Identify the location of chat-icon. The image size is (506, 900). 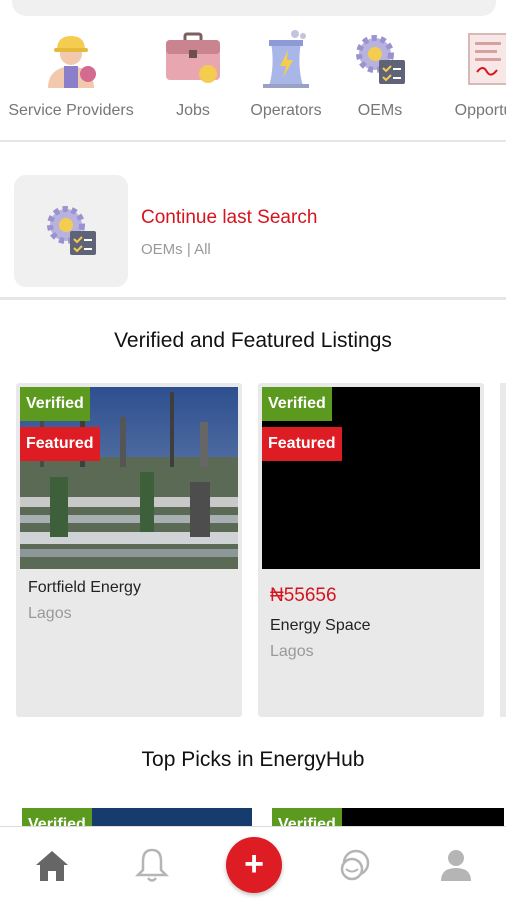
(354, 865).